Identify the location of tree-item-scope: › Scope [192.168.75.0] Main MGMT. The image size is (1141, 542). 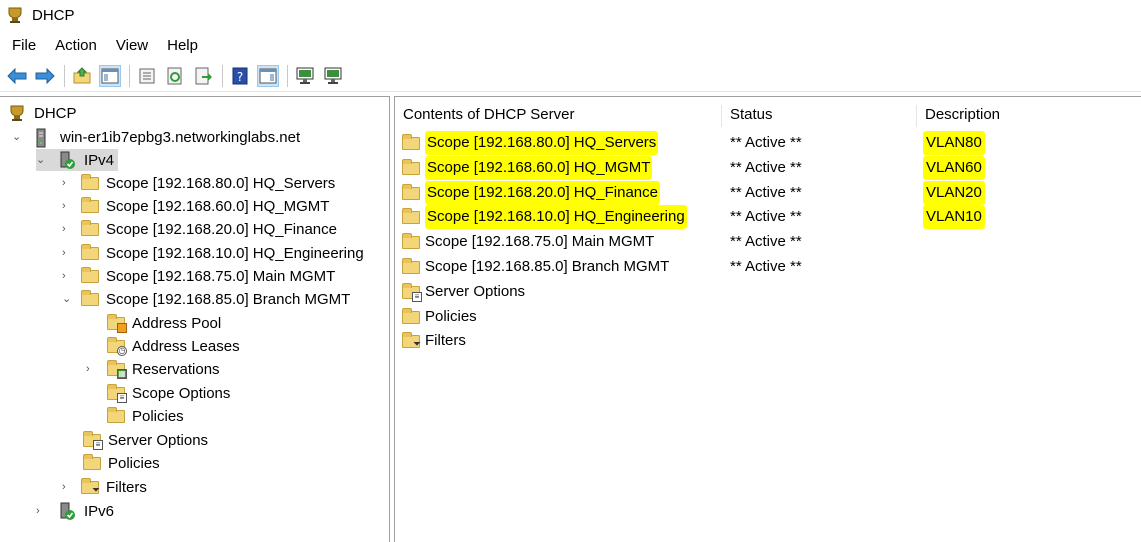
(198, 276).